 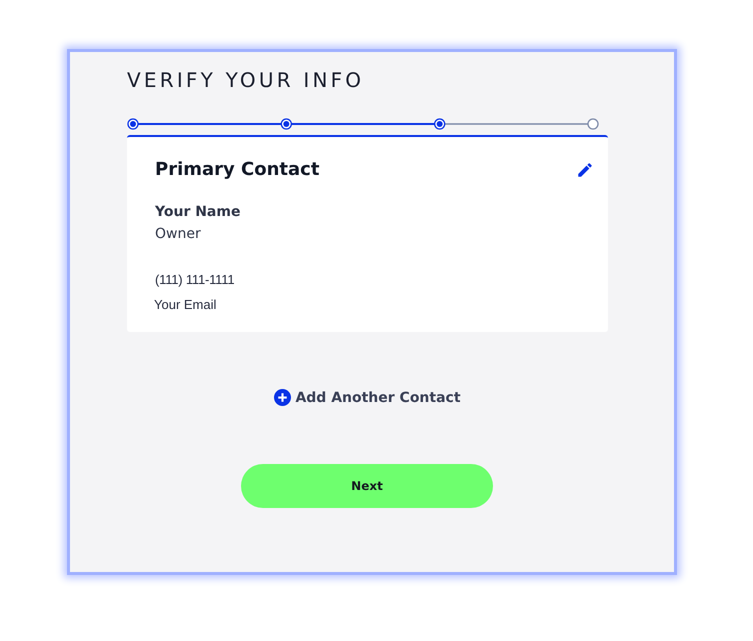 I want to click on field-label: Your Name, so click(x=197, y=212).